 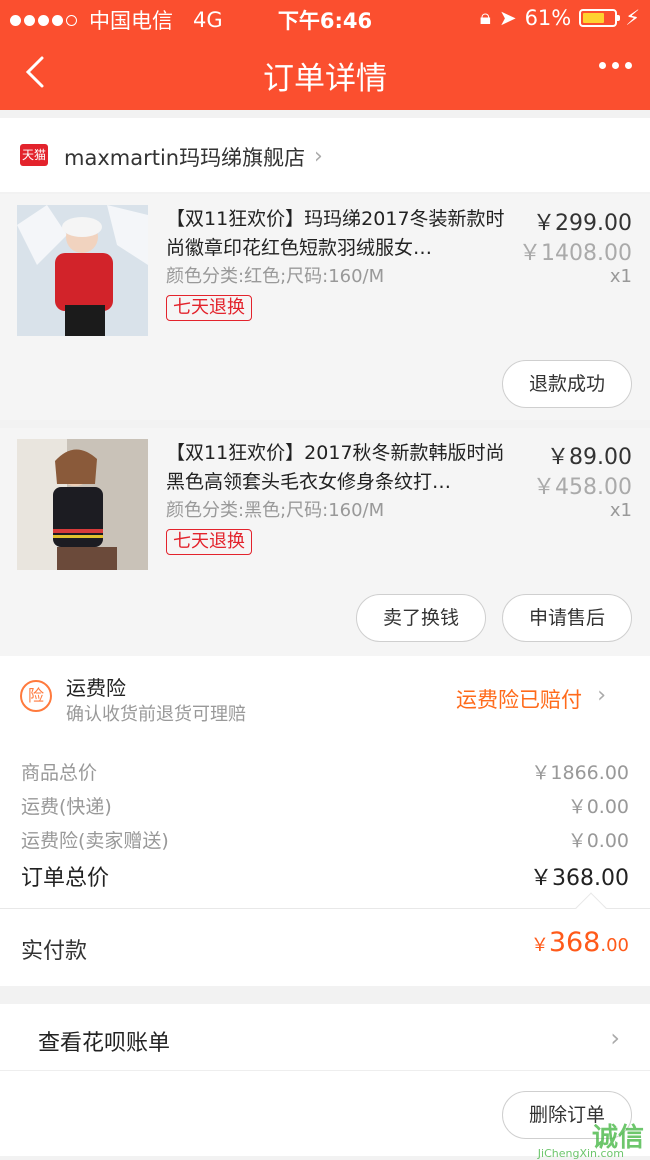 I want to click on goods-total-value: ￥1866.00, so click(x=580, y=773).